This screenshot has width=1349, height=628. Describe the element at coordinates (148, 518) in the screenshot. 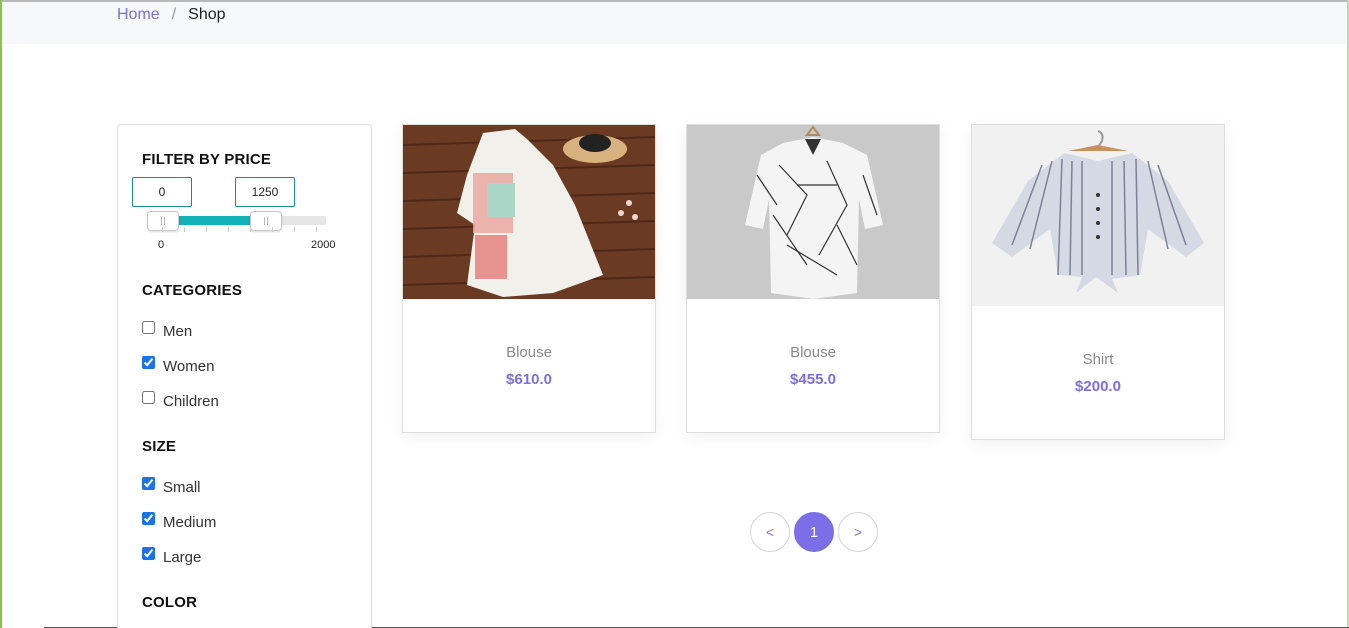

I see `size-medium-checkbox` at that location.